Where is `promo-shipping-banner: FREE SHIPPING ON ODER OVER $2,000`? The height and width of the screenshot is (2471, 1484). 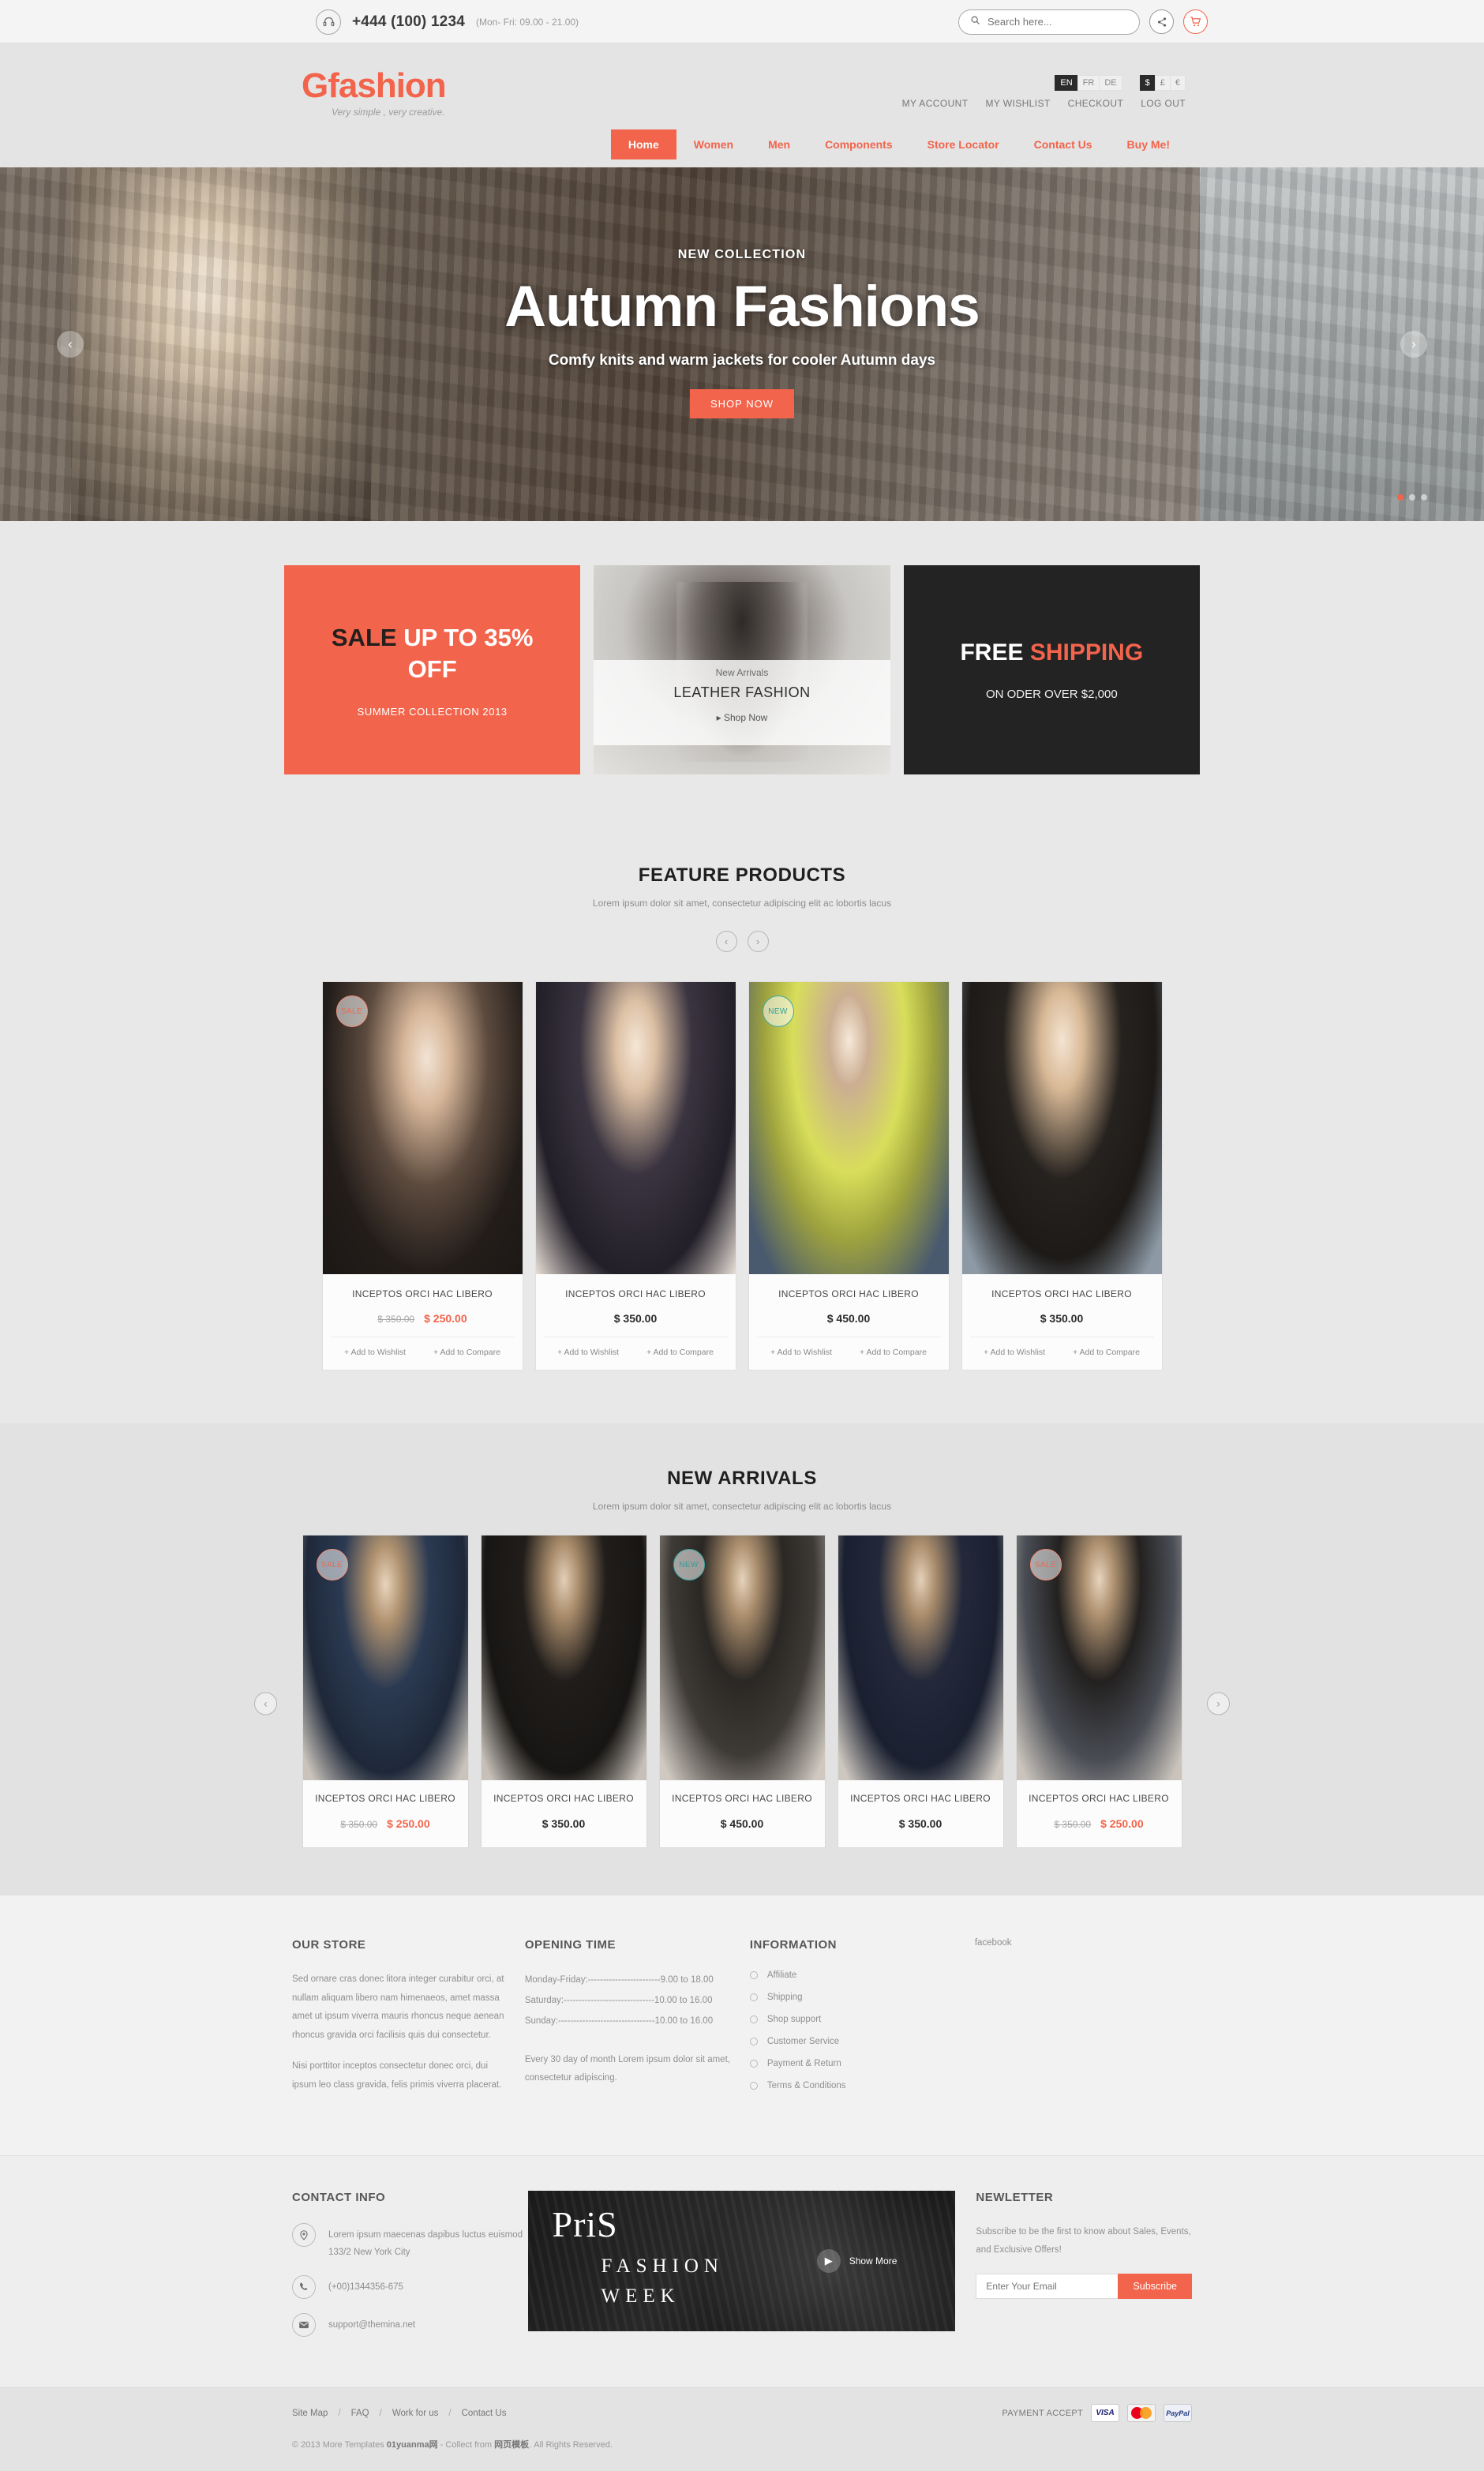 promo-shipping-banner: FREE SHIPPING ON ODER OVER $2,000 is located at coordinates (1051, 669).